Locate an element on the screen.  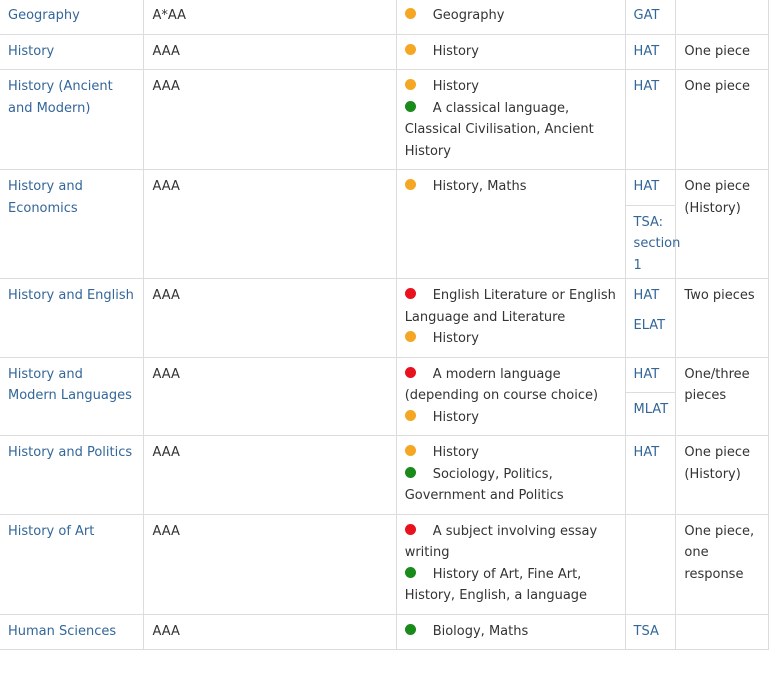
course-link: History (Ancient and Modern) is located at coordinates (60, 97).